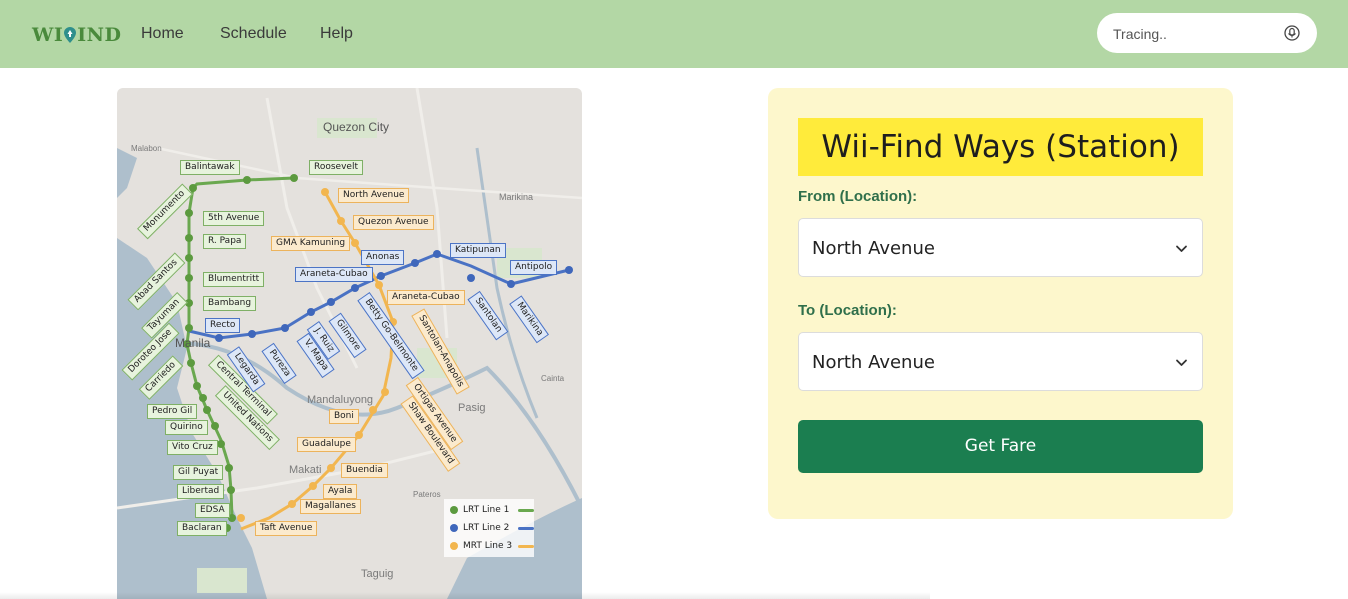  What do you see at coordinates (1000, 446) in the screenshot?
I see `get-fare-button: Get Fare` at bounding box center [1000, 446].